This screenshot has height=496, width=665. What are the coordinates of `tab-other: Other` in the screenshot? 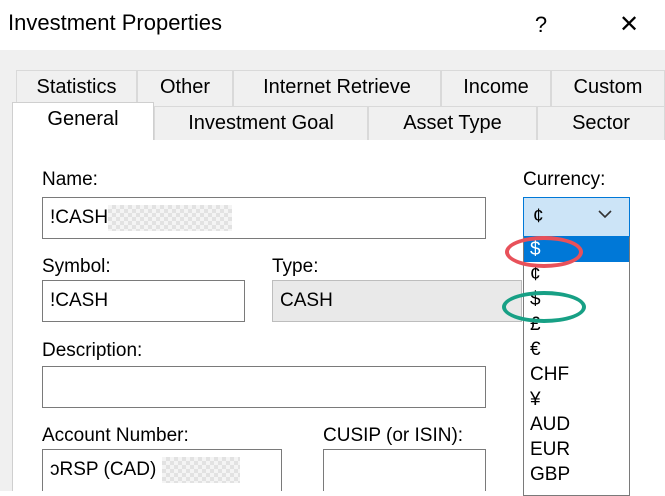 It's located at (185, 88).